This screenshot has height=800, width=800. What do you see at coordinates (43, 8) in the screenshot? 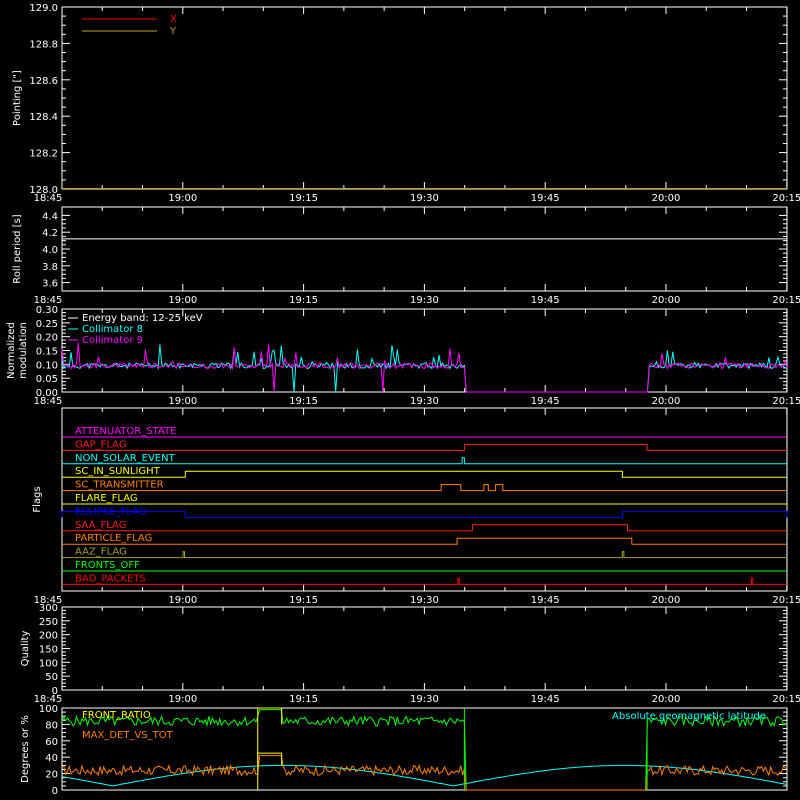
I see `y-tick-label: 129.0` at bounding box center [43, 8].